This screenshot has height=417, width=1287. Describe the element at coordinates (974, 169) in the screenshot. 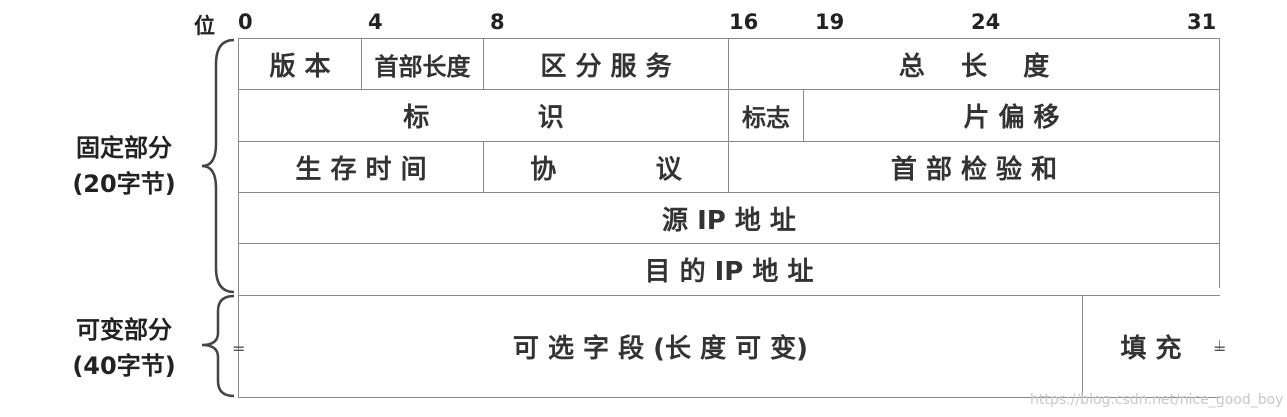

I see `field-header-checksum: 首 部 检 验 和` at that location.